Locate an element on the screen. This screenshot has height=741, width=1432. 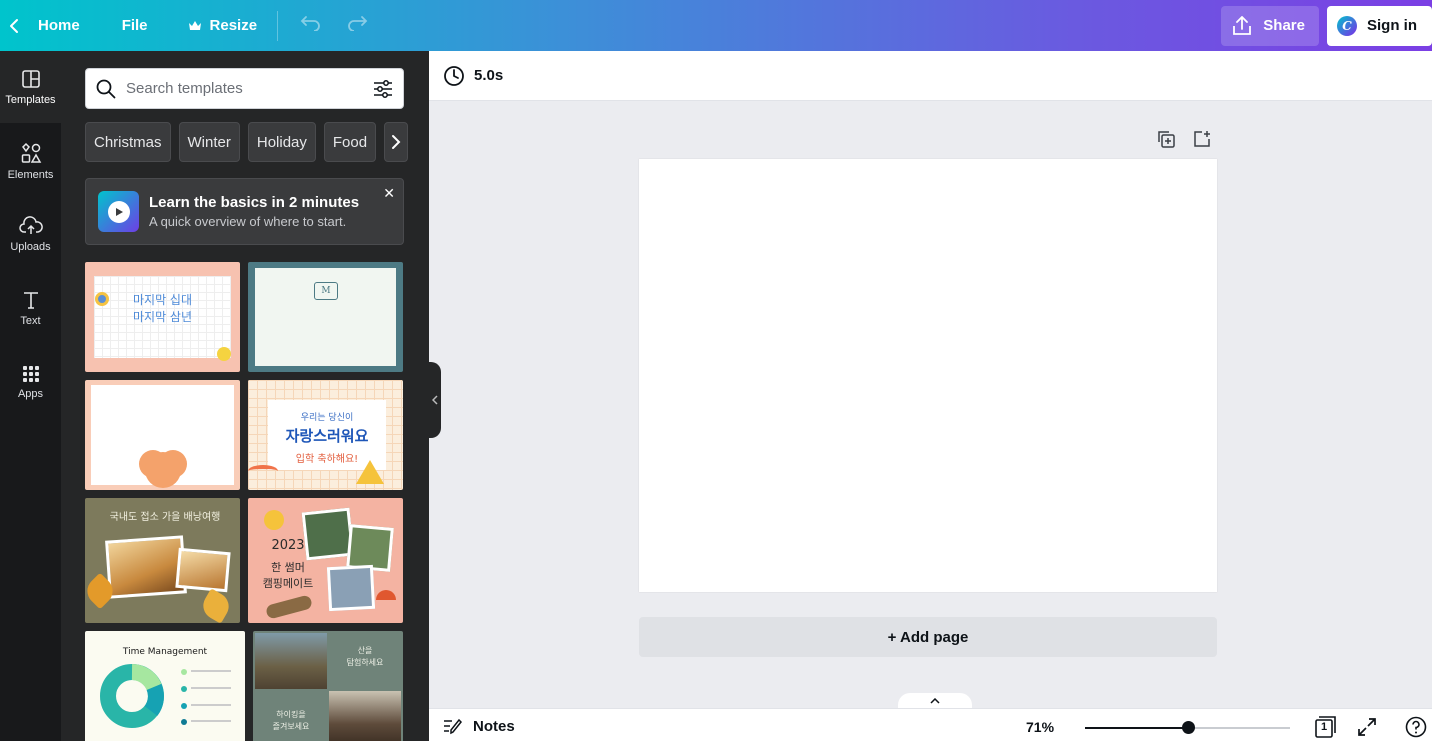
expand-icon is located at coordinates (1367, 727).